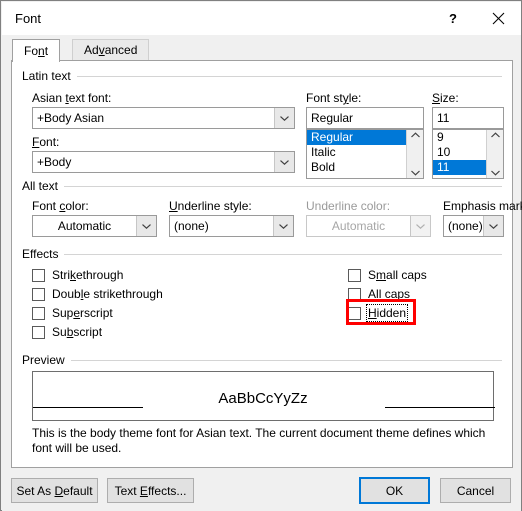 This screenshot has height=511, width=522. I want to click on group-label-preview: Preview, so click(43, 360).